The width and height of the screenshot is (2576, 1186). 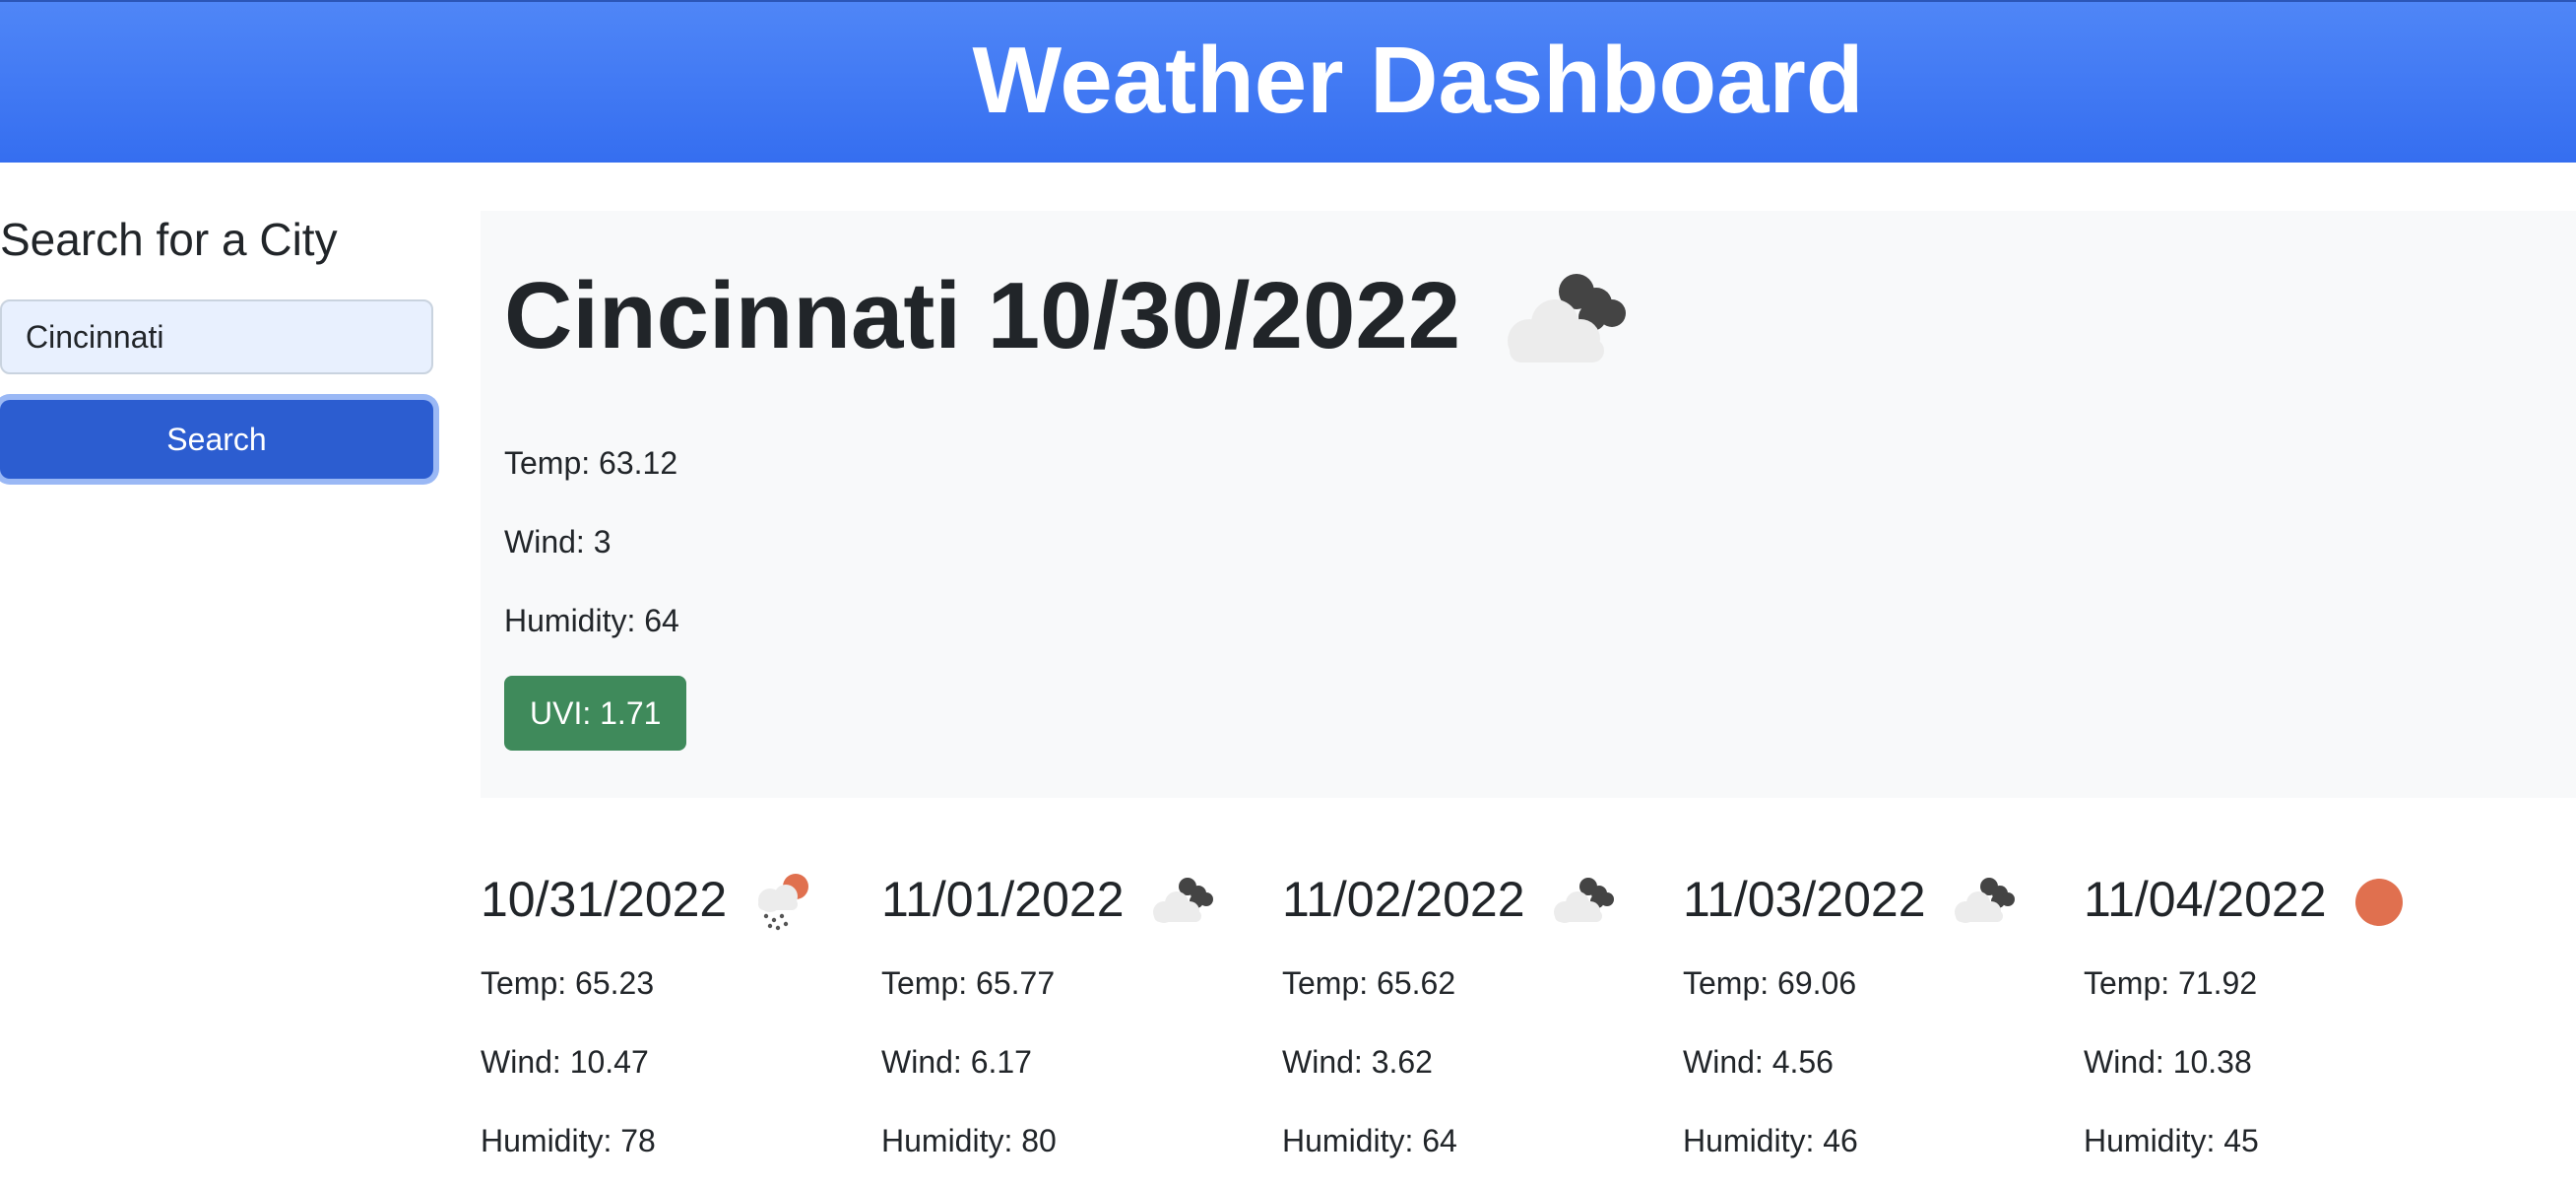 I want to click on forecast-temp: Temp: 69.06, so click(x=1770, y=983).